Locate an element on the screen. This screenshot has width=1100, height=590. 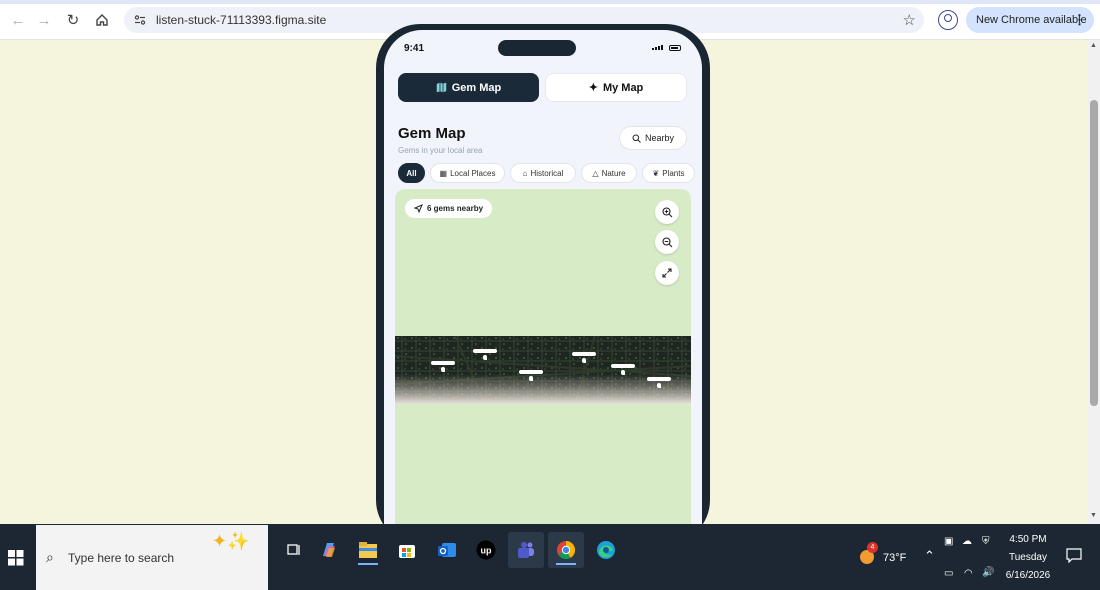
search-icon: ⌕ is located at coordinates (50, 557).